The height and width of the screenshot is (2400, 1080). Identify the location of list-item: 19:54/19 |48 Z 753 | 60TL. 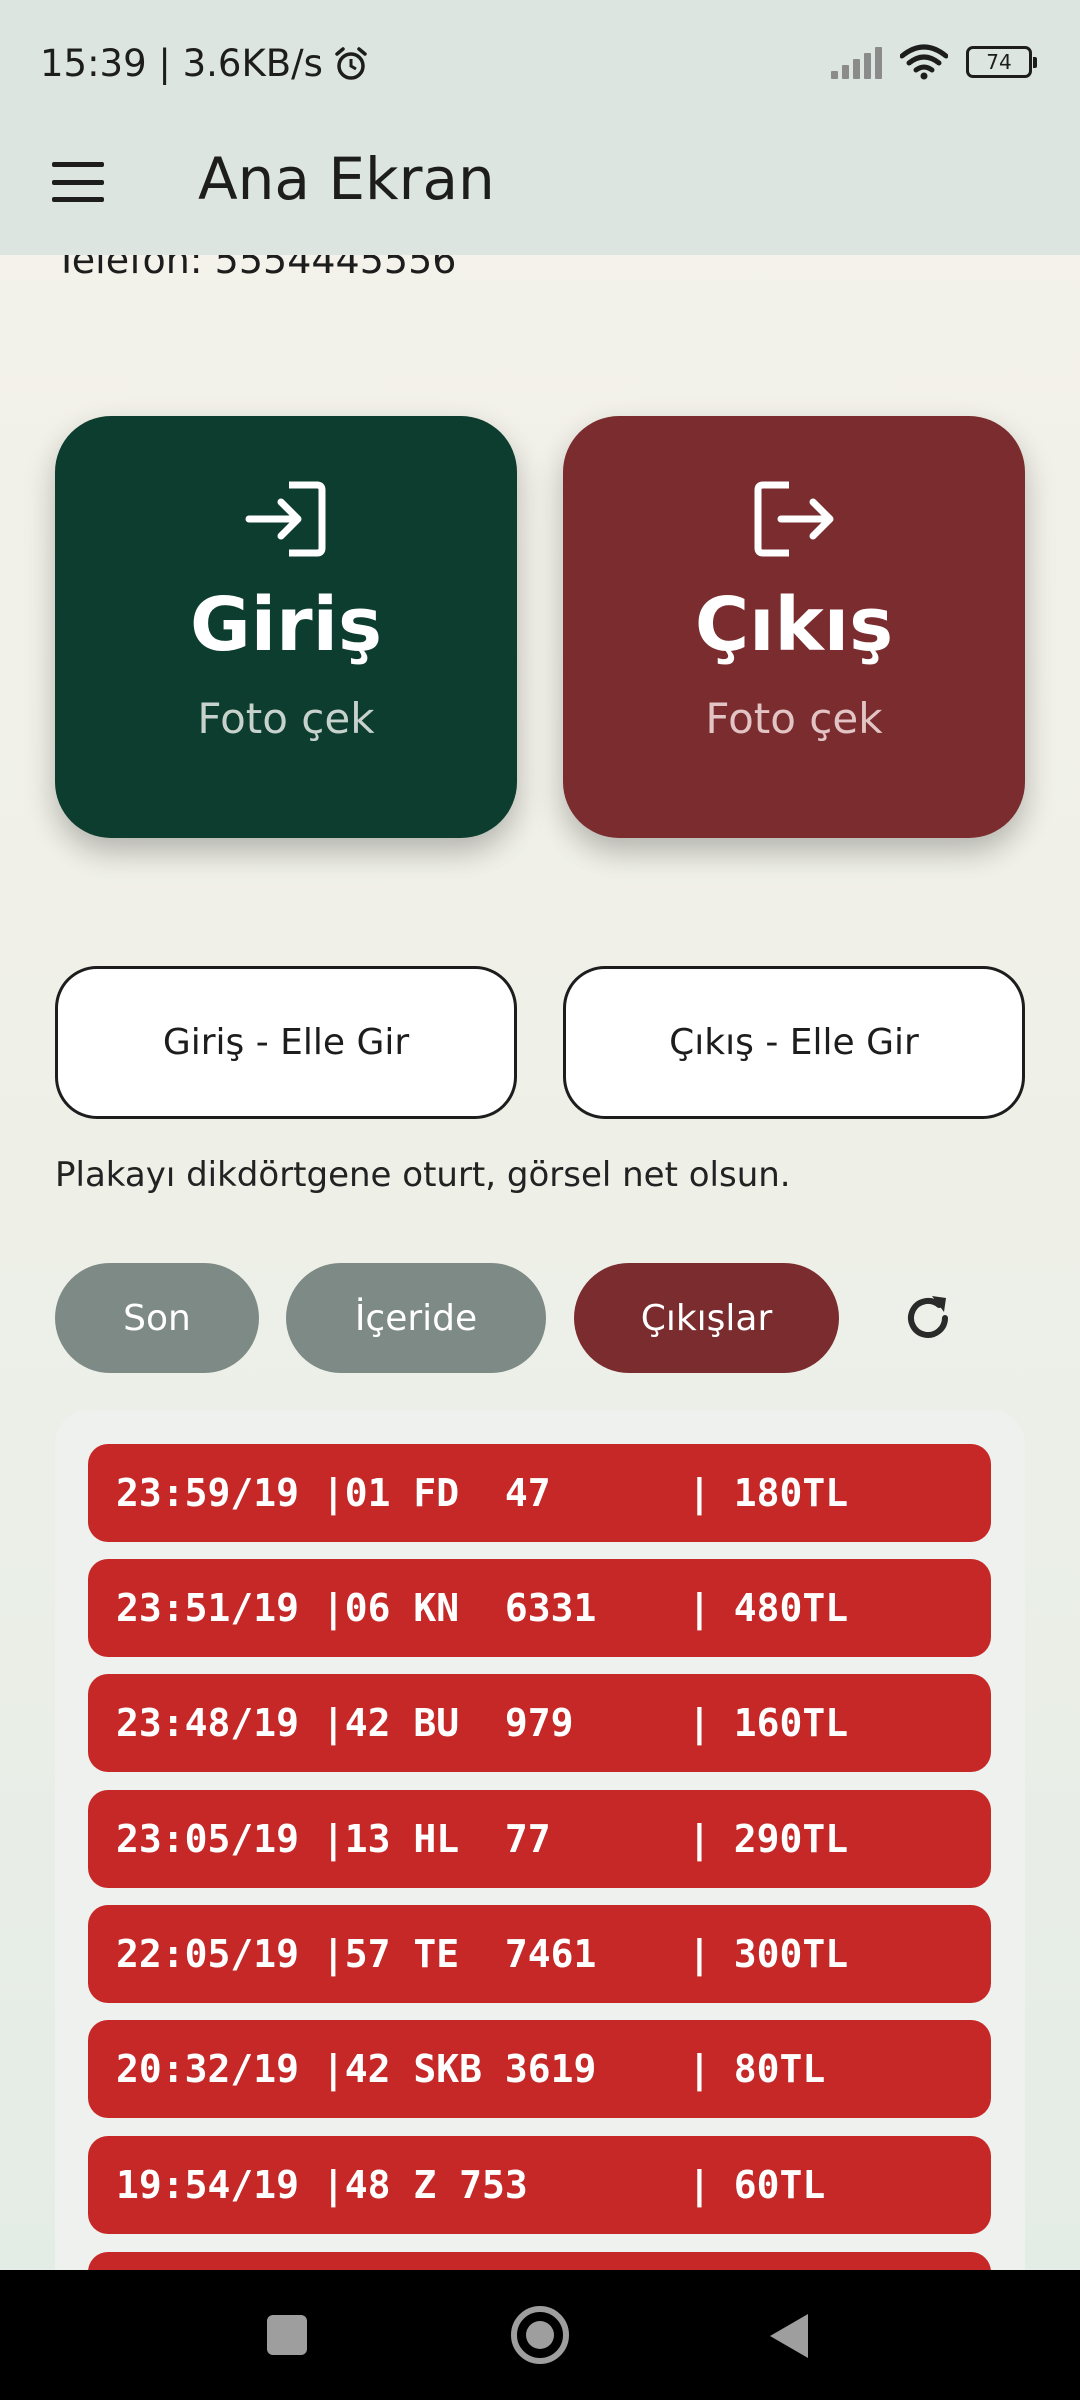
(539, 2185).